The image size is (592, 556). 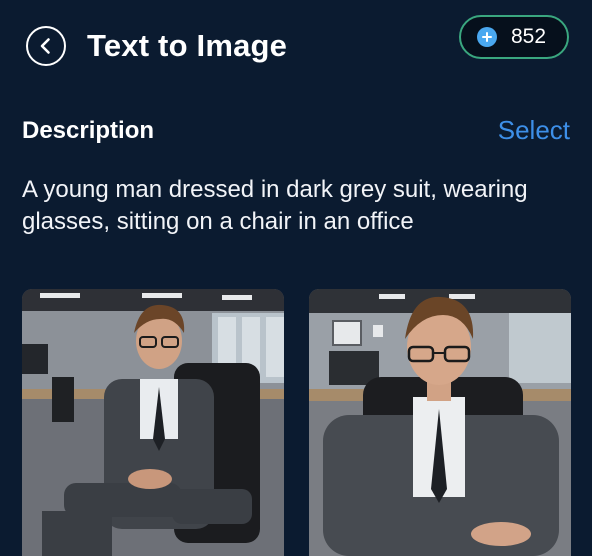 What do you see at coordinates (187, 45) in the screenshot?
I see `page-title: Text to Image` at bounding box center [187, 45].